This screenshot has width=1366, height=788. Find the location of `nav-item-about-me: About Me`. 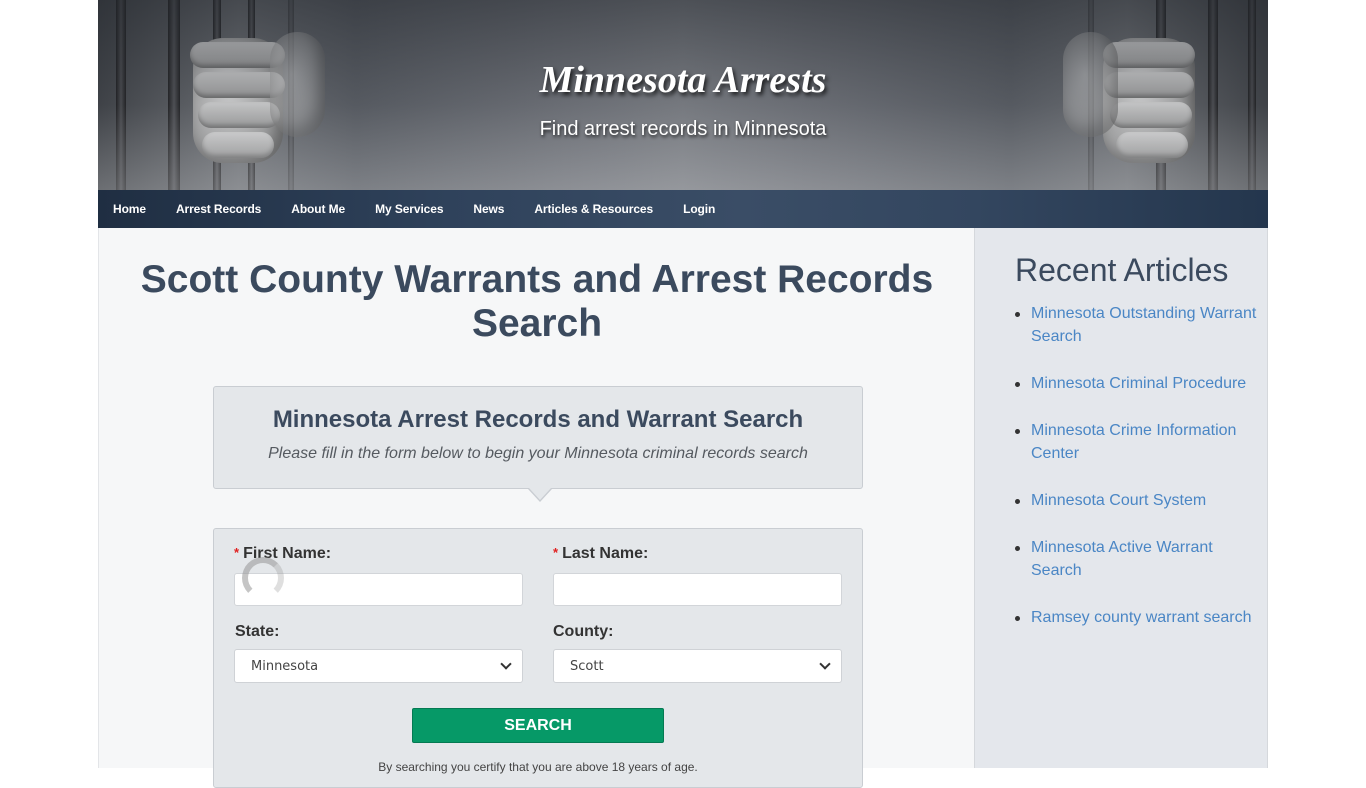

nav-item-about-me: About Me is located at coordinates (318, 209).